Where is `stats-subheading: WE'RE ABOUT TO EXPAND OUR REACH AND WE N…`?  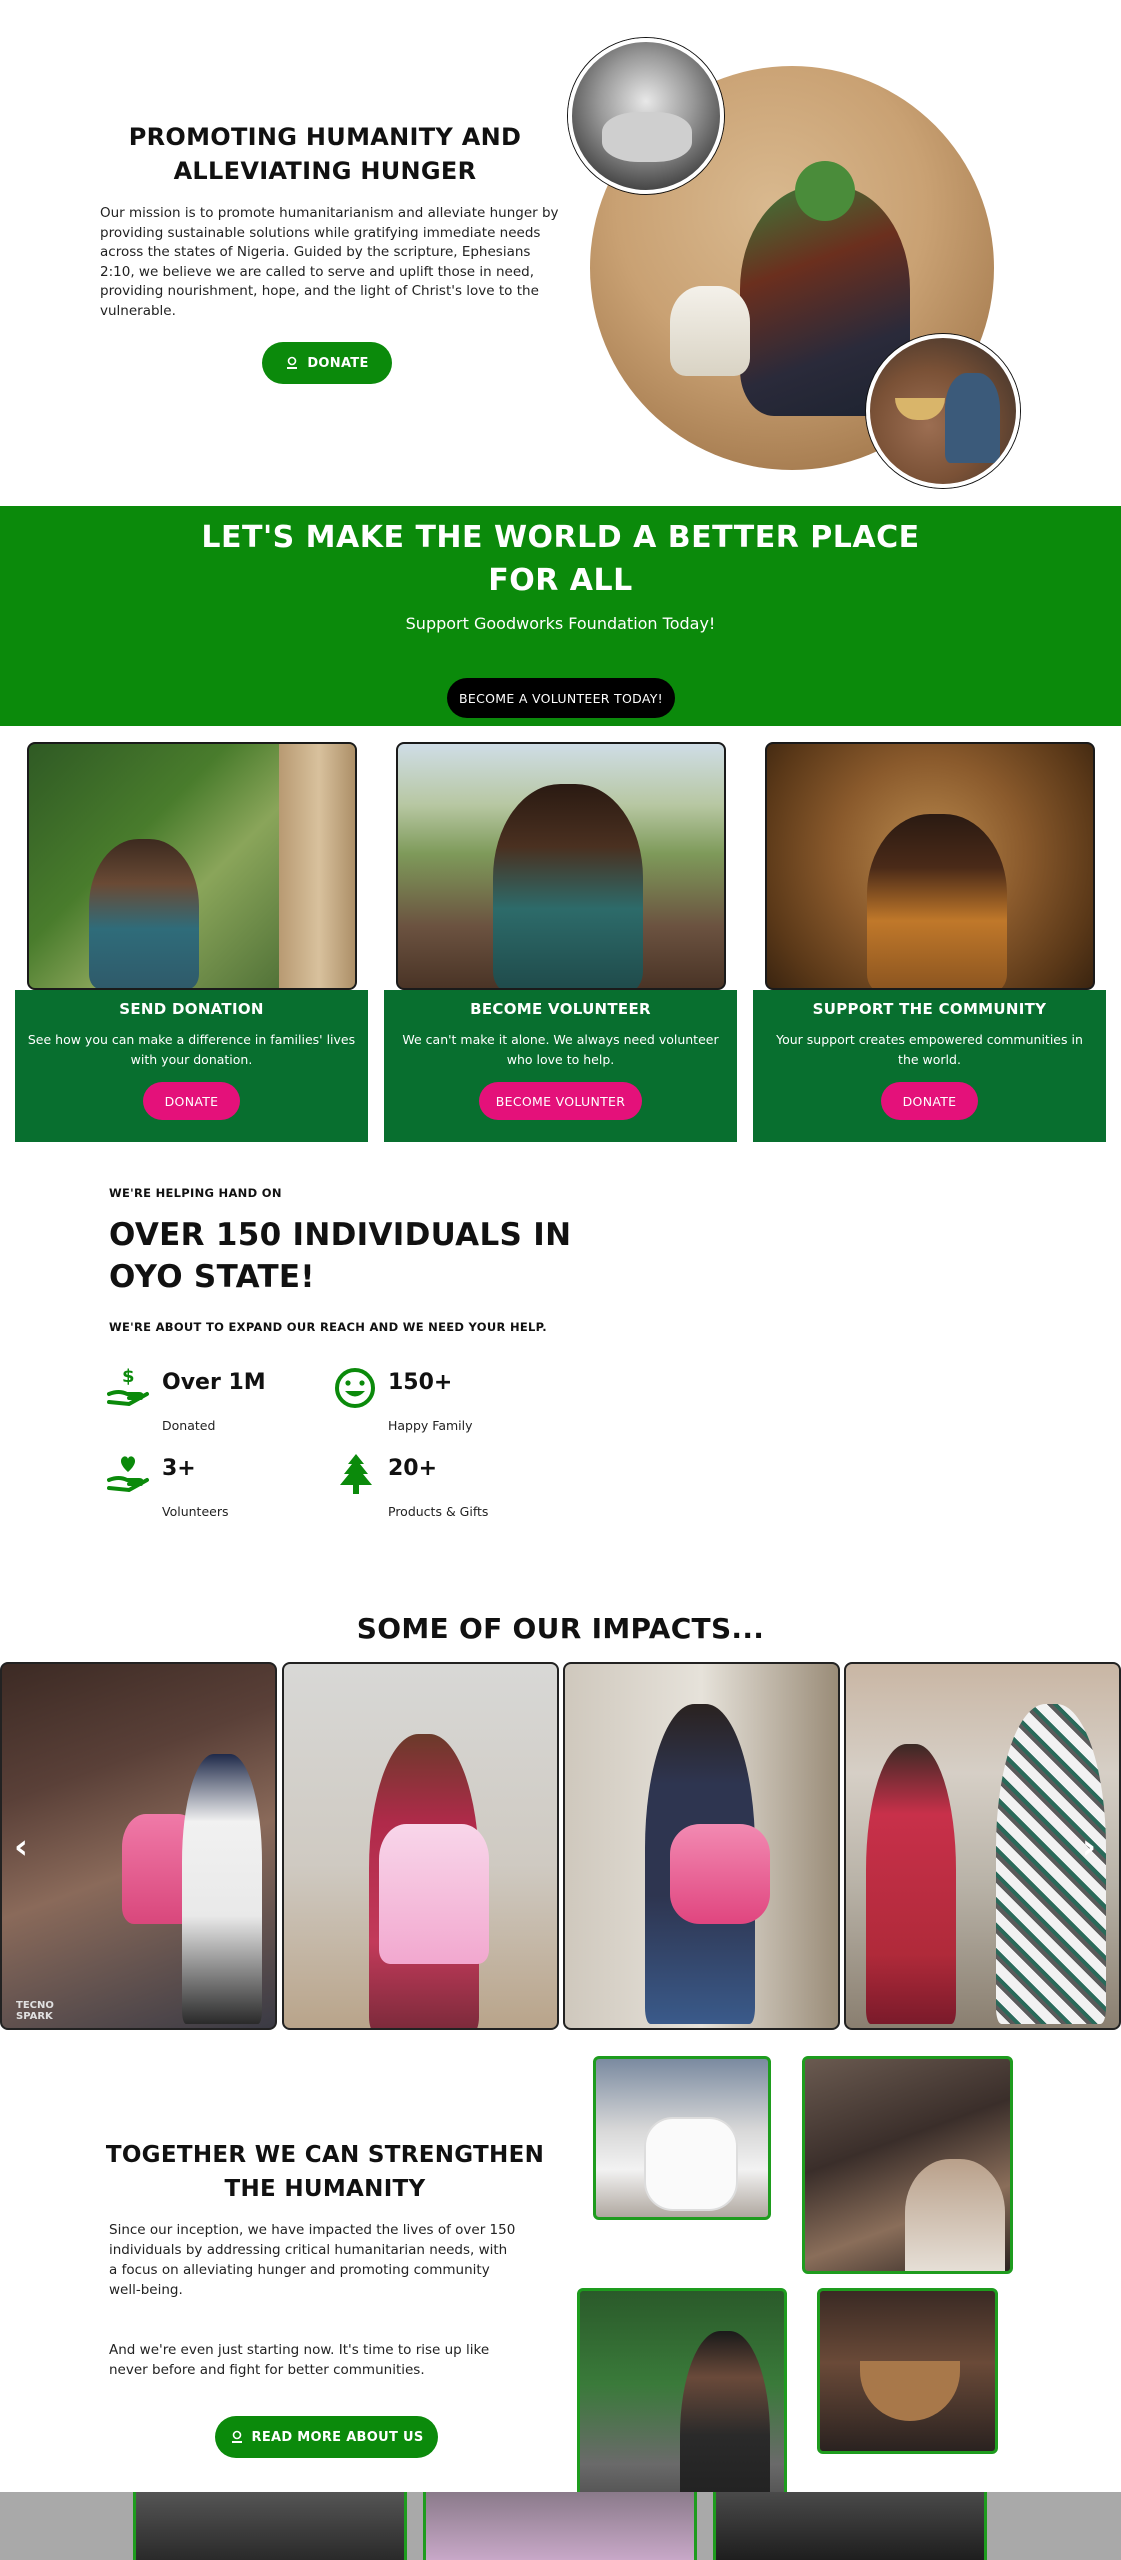 stats-subheading: WE'RE ABOUT TO EXPAND OUR REACH AND WE N… is located at coordinates (328, 1327).